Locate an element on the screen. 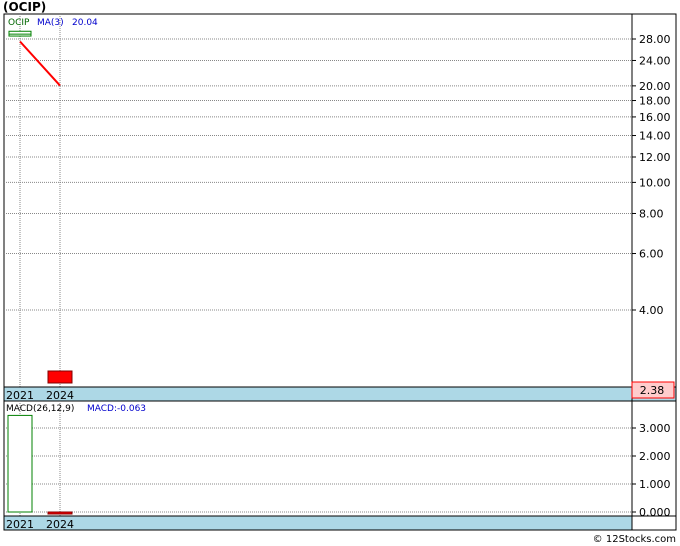  price-tick-label: 4.00 is located at coordinates (651, 310).